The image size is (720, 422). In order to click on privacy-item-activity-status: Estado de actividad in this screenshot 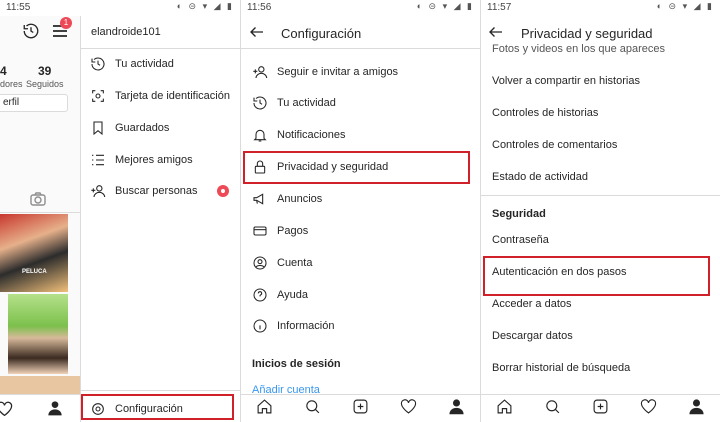, I will do `click(540, 177)`.